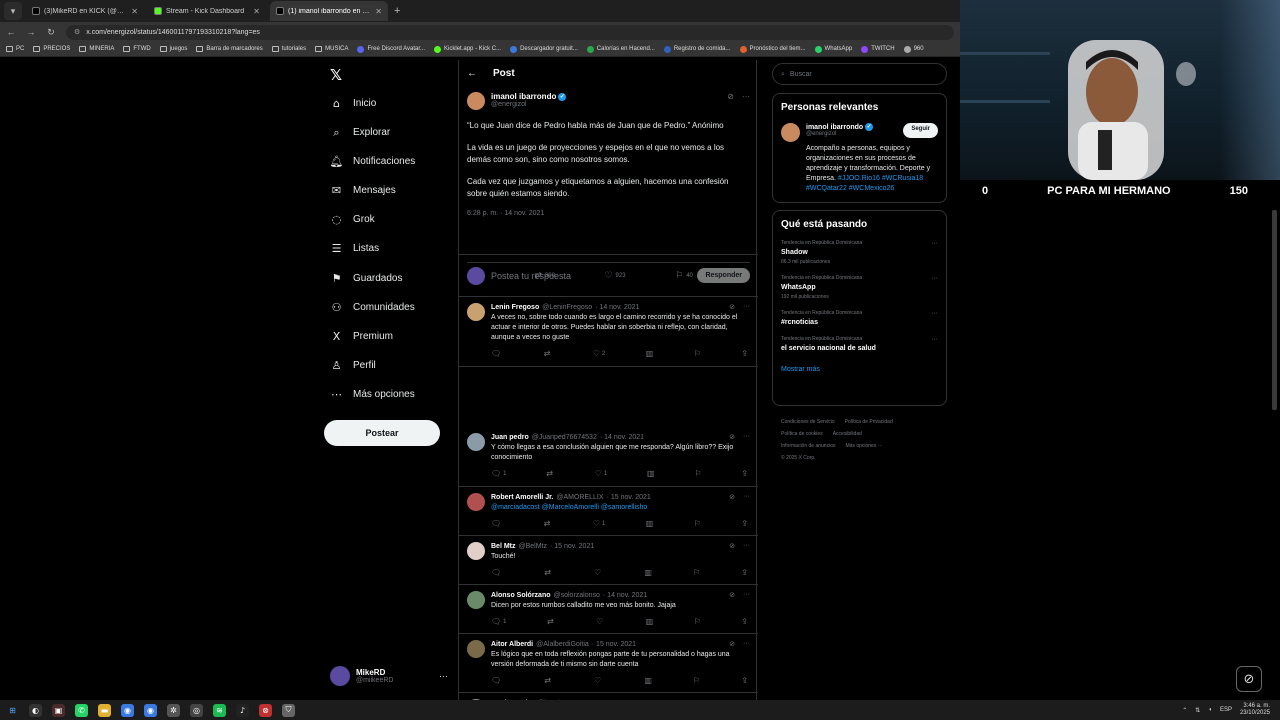 Image resolution: width=1280 pixels, height=720 pixels. Describe the element at coordinates (600, 621) in the screenshot. I see `like-button: ♡` at that location.